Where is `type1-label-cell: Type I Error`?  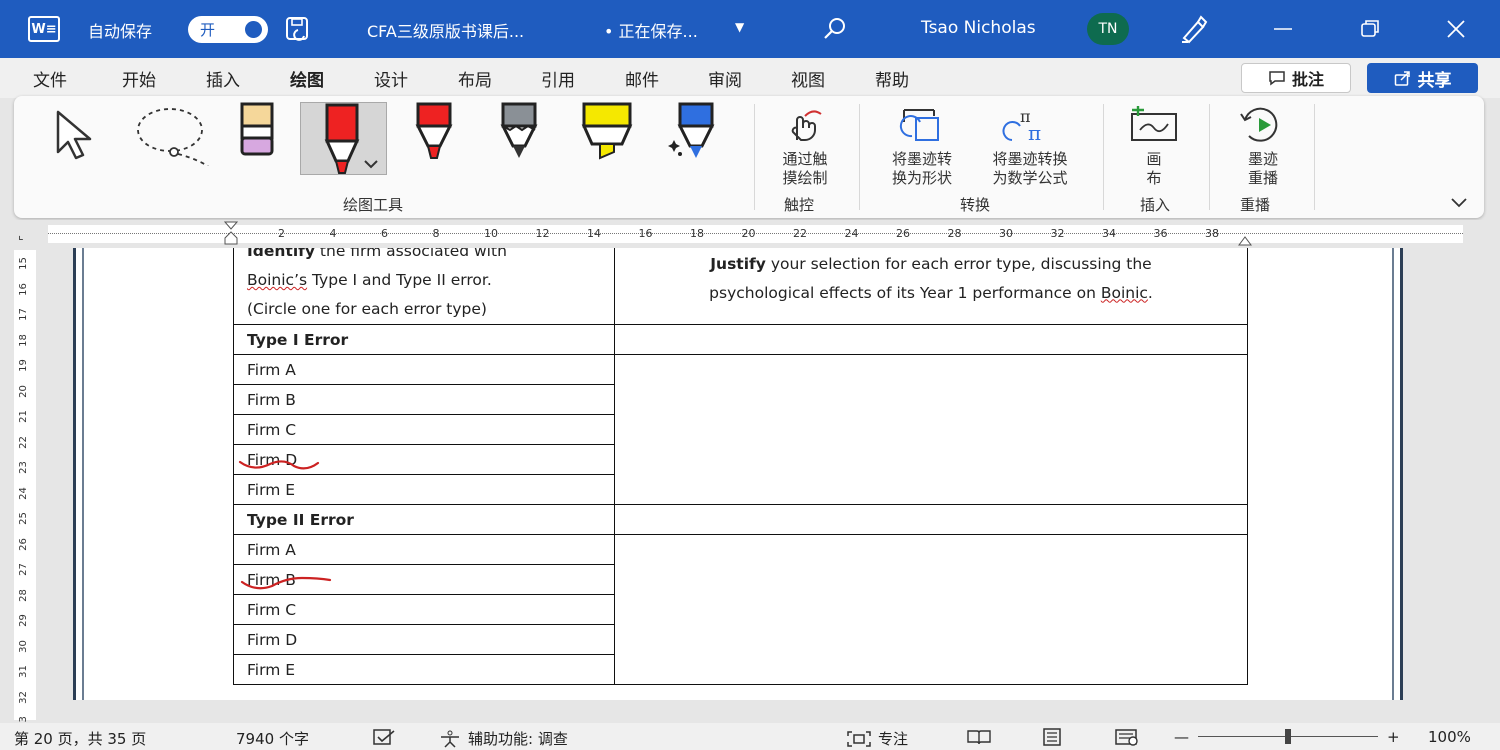 type1-label-cell: Type I Error is located at coordinates (424, 339).